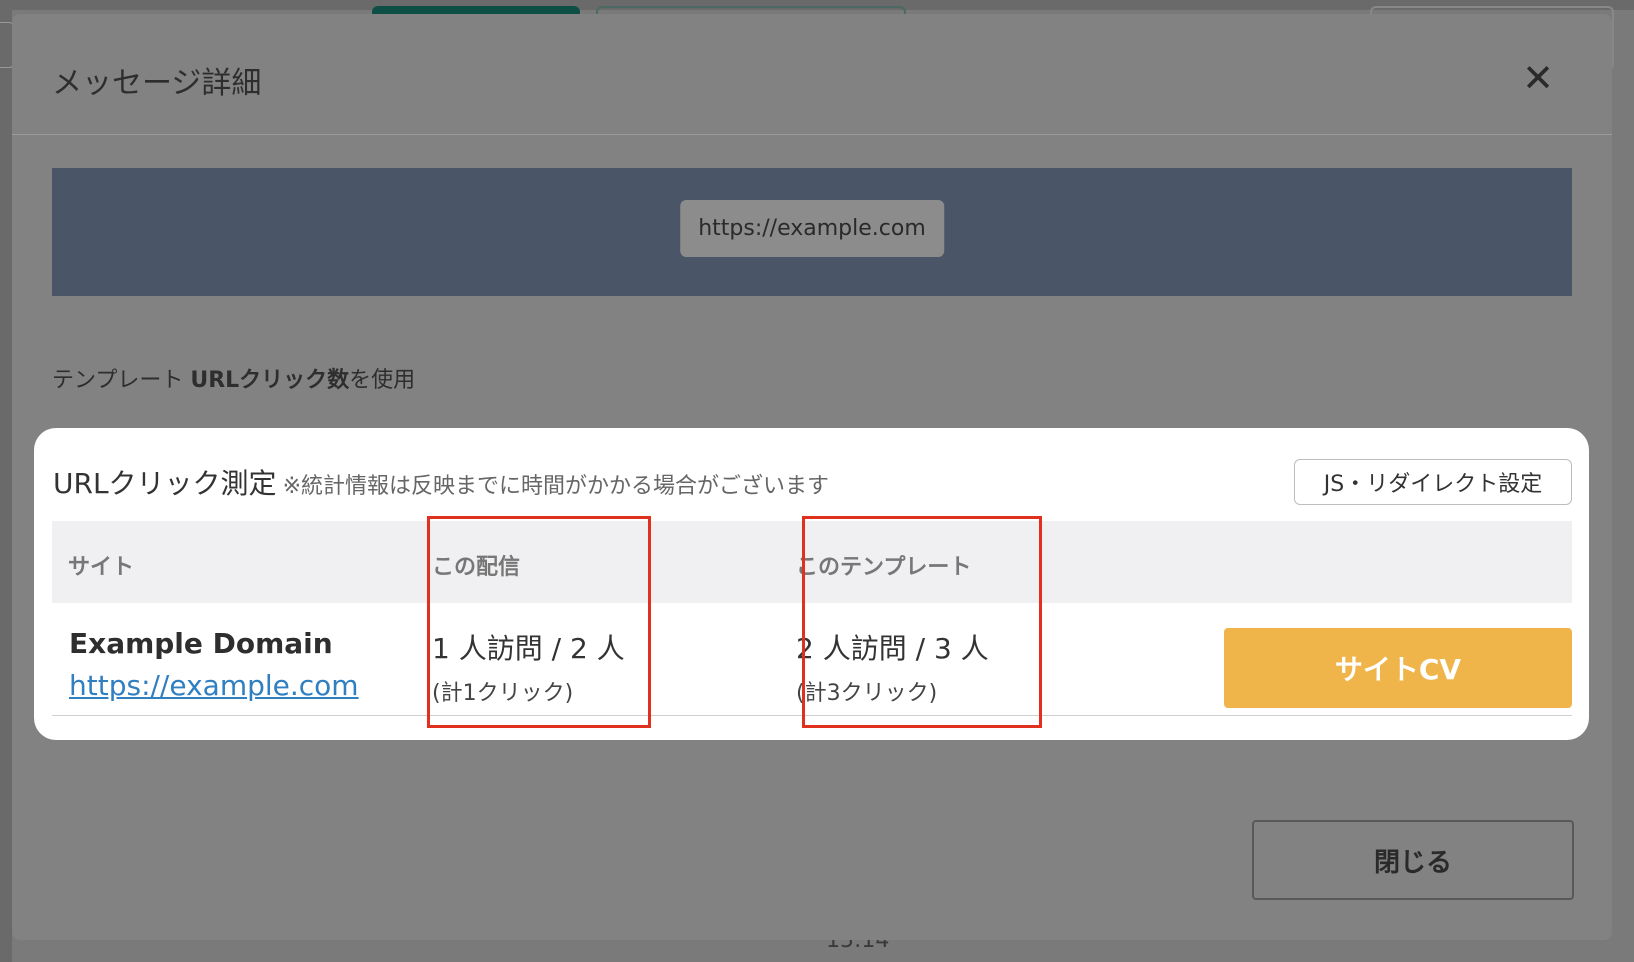  What do you see at coordinates (214, 685) in the screenshot?
I see `site-url-link: https://example.com` at bounding box center [214, 685].